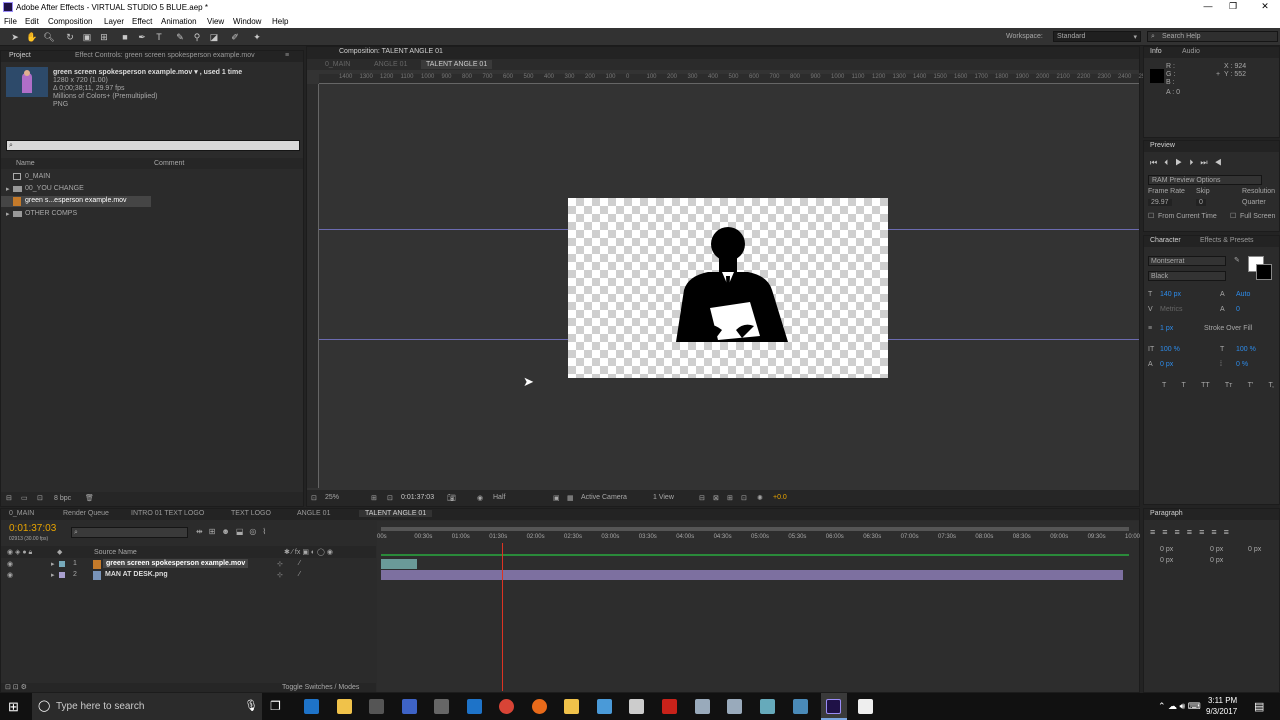  Describe the element at coordinates (730, 498) in the screenshot. I see `timeline-icon: ⊞` at that location.